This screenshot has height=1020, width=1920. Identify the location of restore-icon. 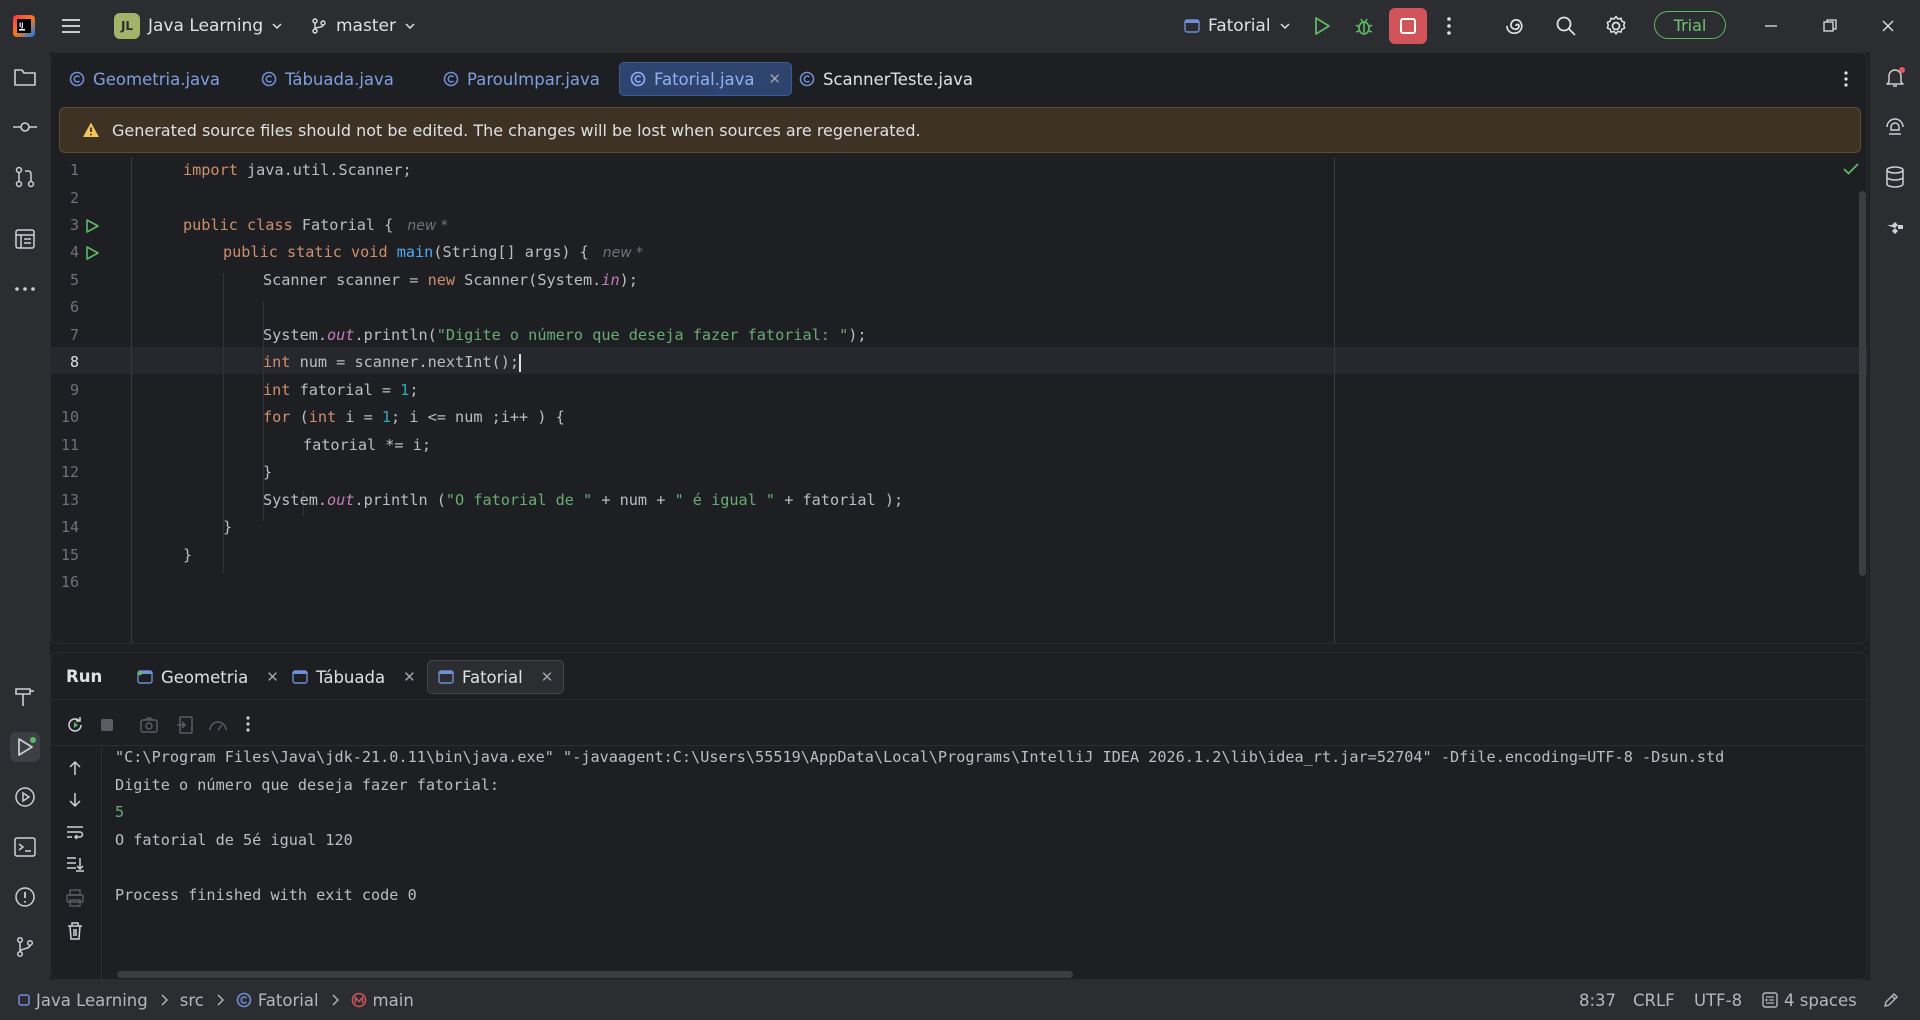
(1830, 25).